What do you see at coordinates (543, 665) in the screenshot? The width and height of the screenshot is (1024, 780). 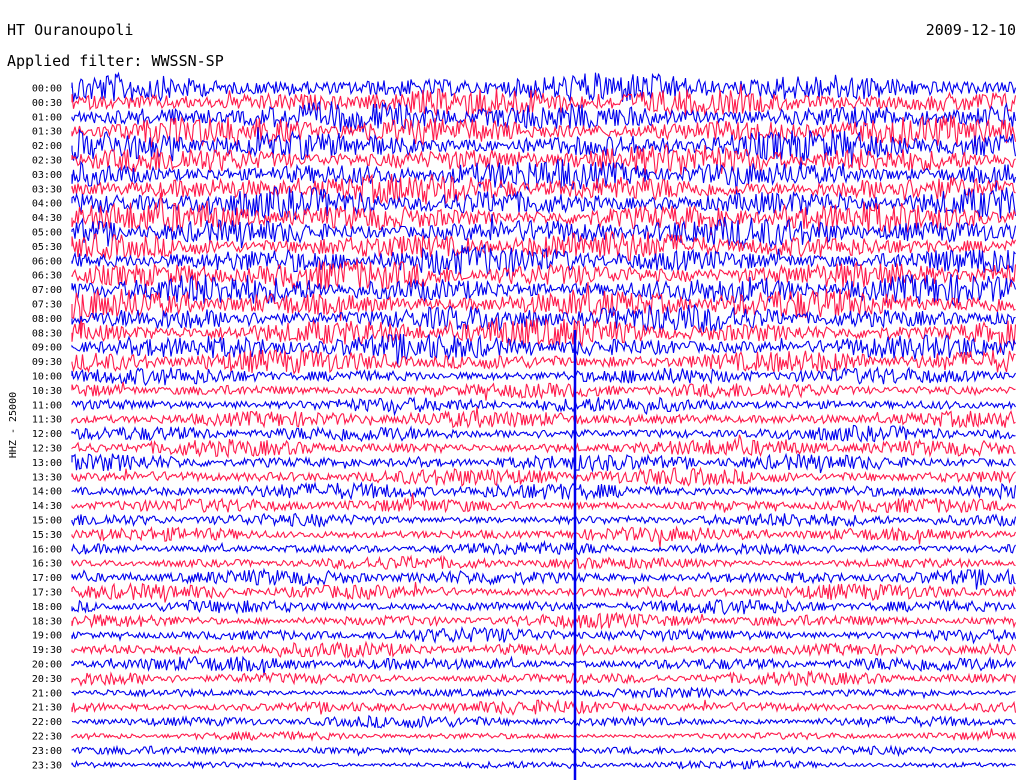 I see `trace-row-2000` at bounding box center [543, 665].